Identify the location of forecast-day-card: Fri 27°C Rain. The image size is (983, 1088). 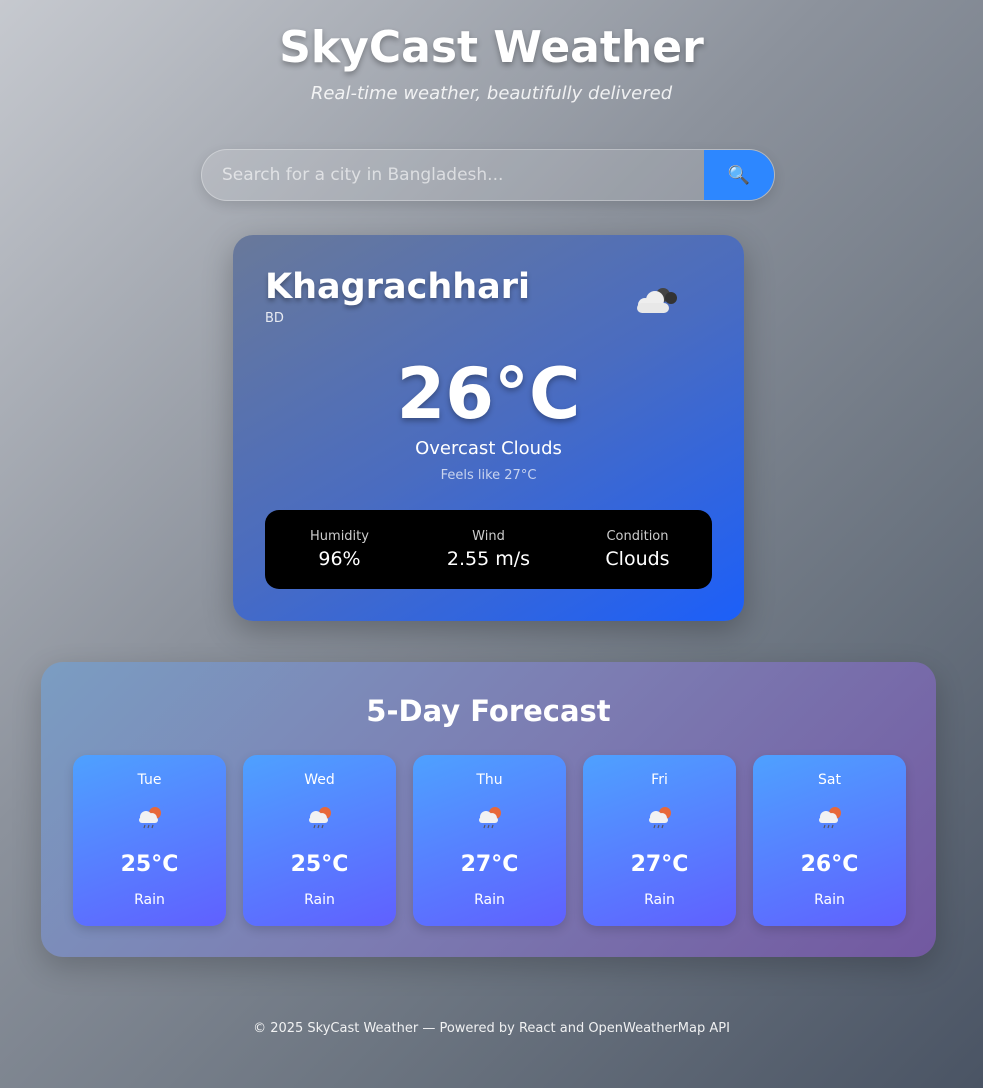
(659, 840).